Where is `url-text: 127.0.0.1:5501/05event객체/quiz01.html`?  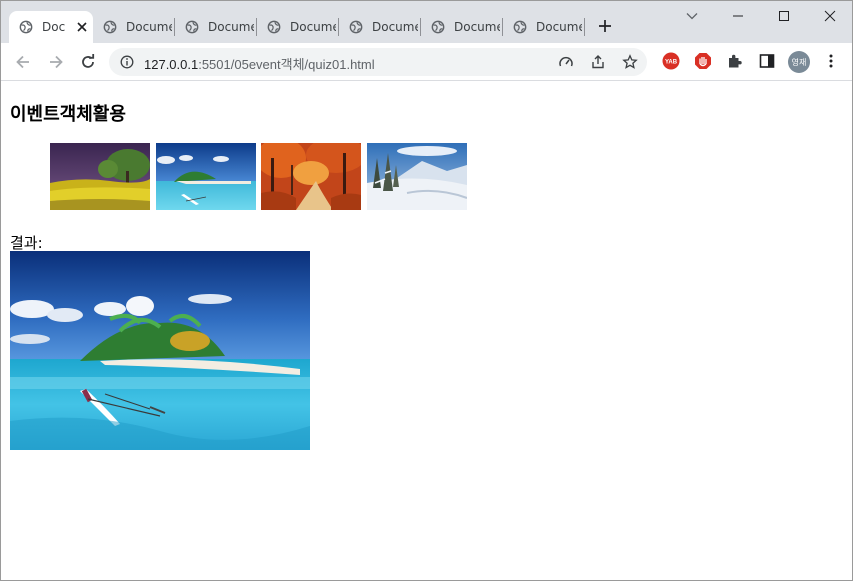 url-text: 127.0.0.1:5501/05event객체/quiz01.html is located at coordinates (259, 63).